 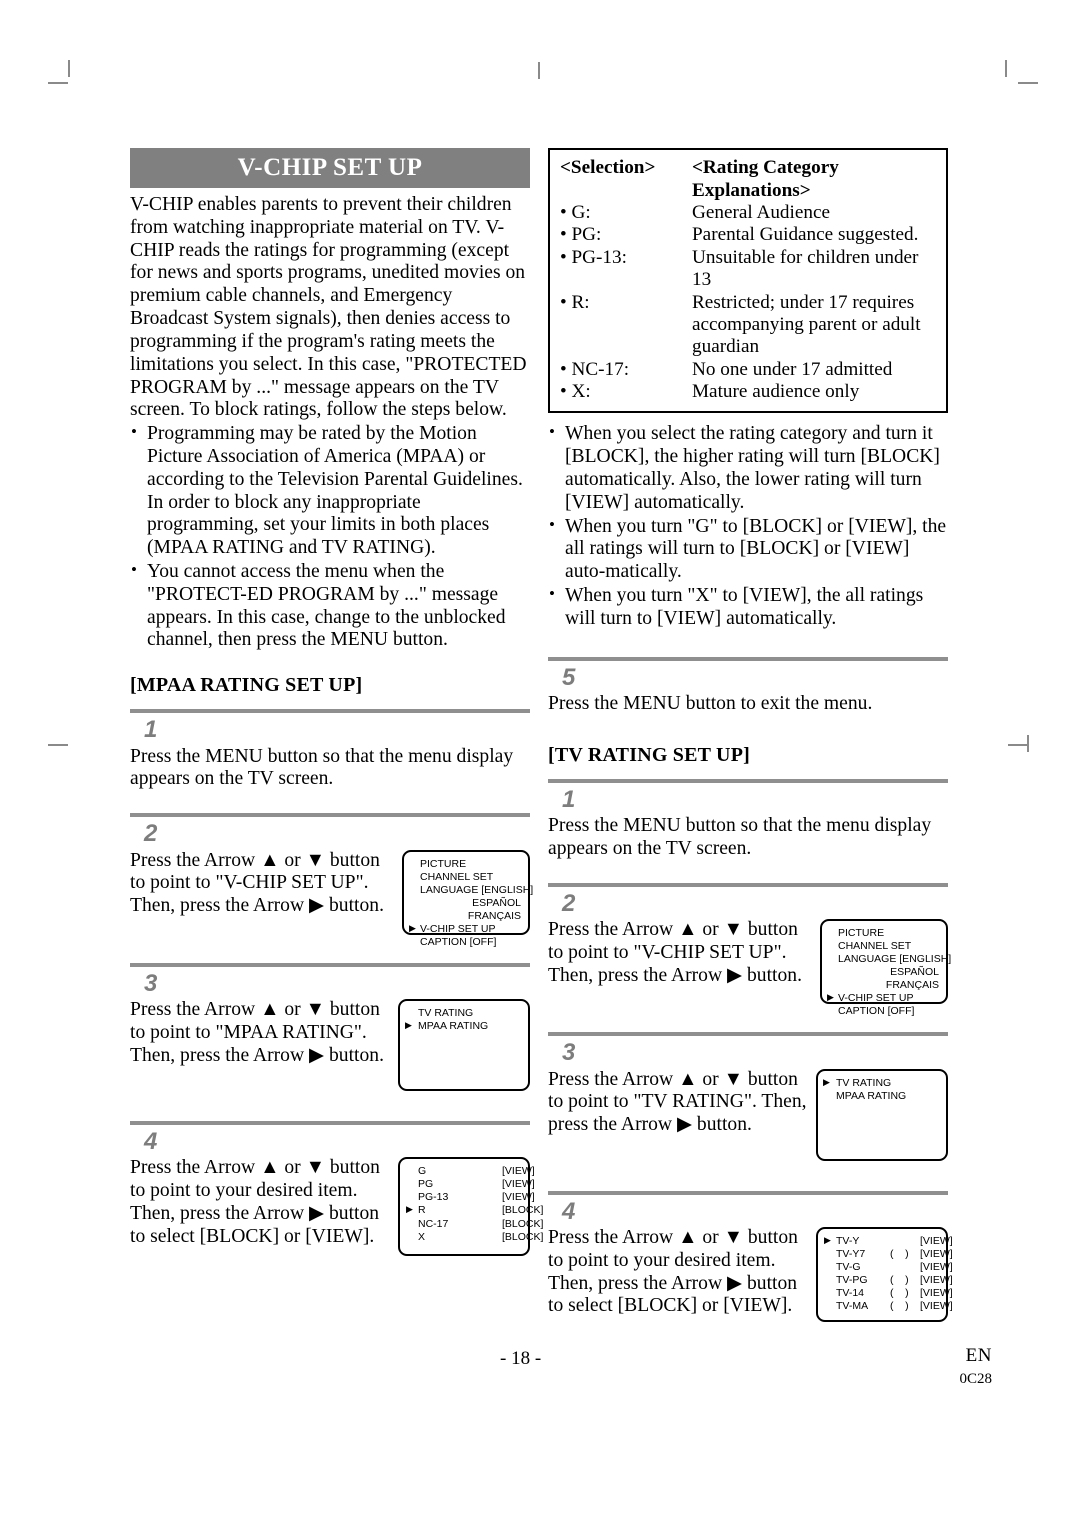 What do you see at coordinates (888, 1280) in the screenshot?
I see `osd-rating-row: TV-PG ( ) [VIEW]` at bounding box center [888, 1280].